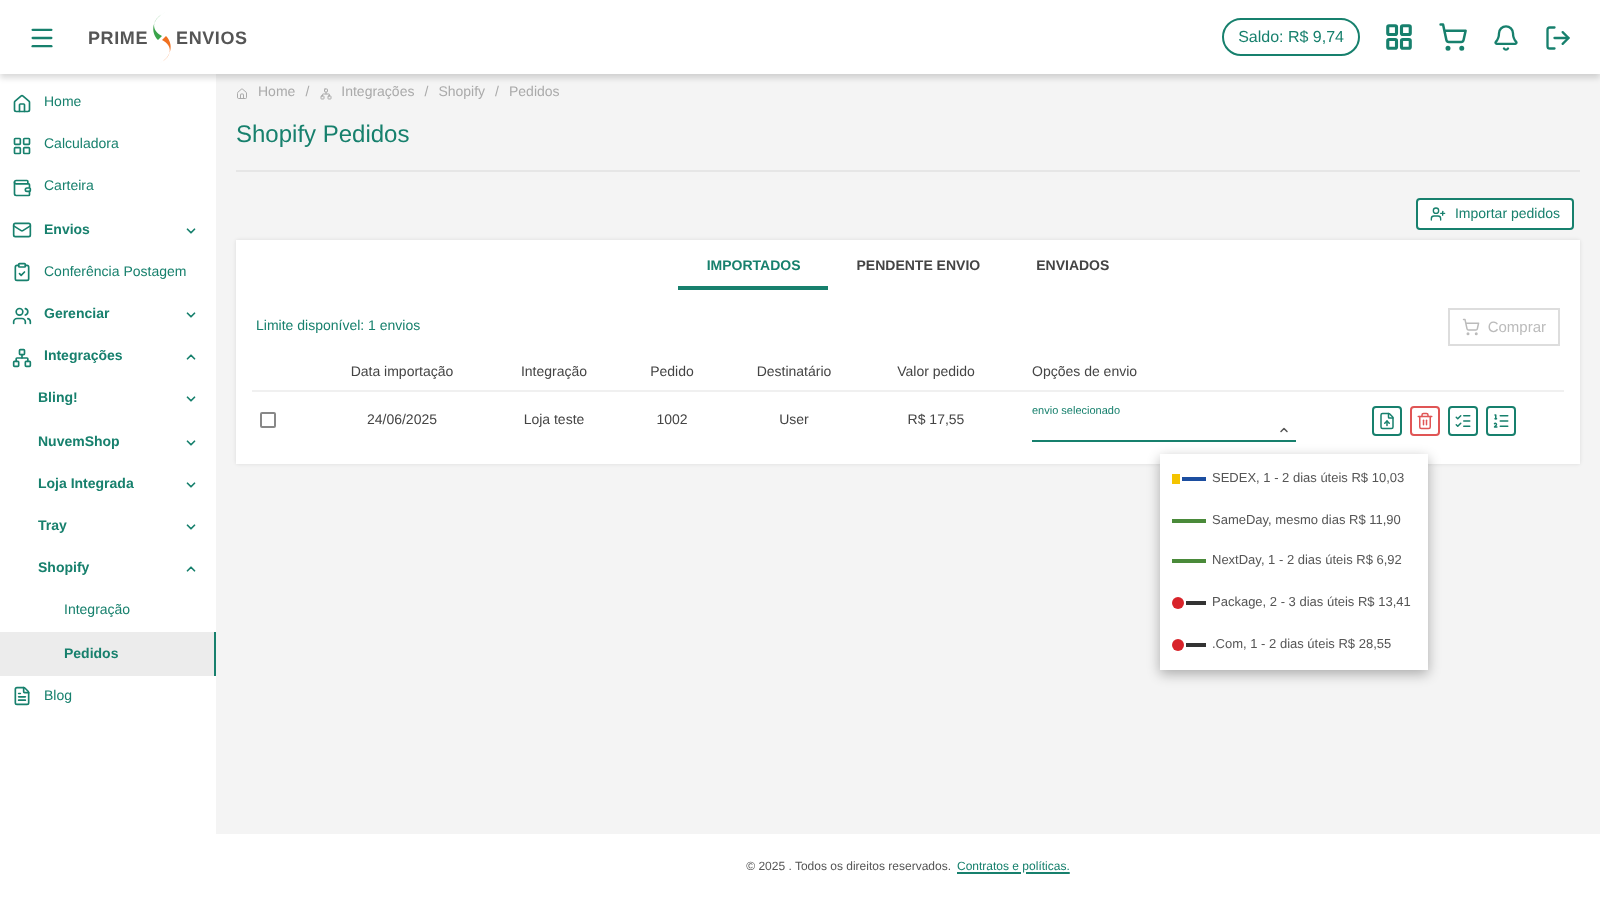 This screenshot has height=900, width=1600. Describe the element at coordinates (212, 37) in the screenshot. I see `logo-text: ENVIOS` at that location.